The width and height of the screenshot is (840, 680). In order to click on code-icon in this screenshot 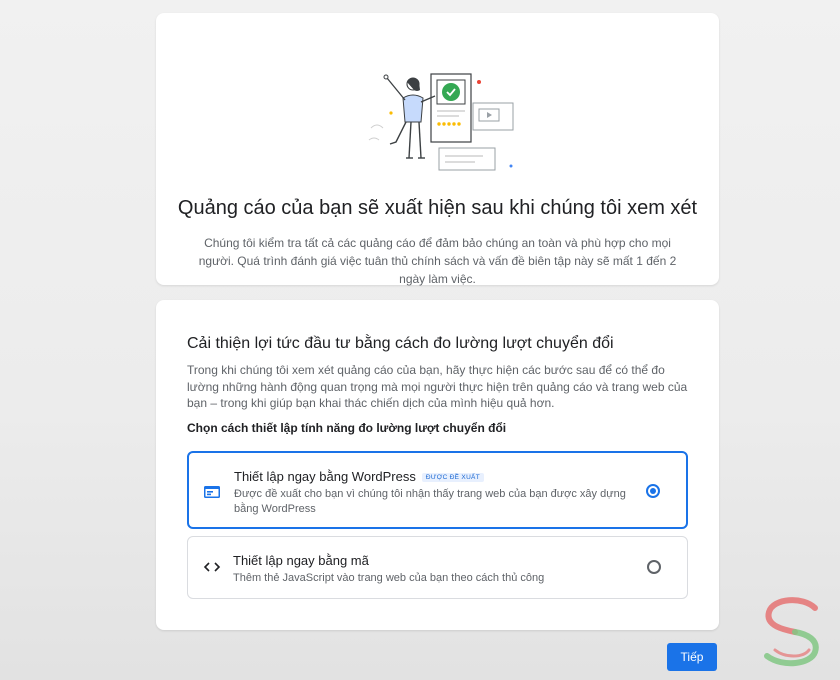, I will do `click(212, 567)`.